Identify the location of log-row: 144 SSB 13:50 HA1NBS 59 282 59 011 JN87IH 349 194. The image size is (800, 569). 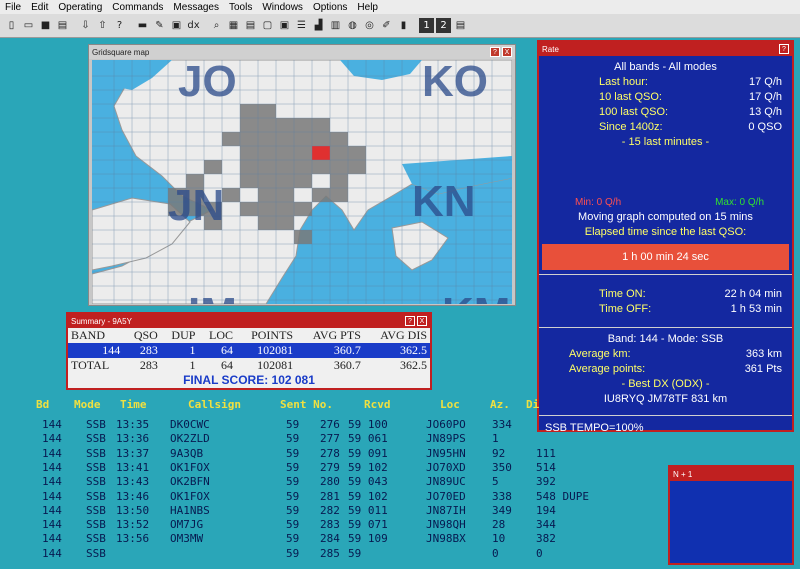
(340, 511).